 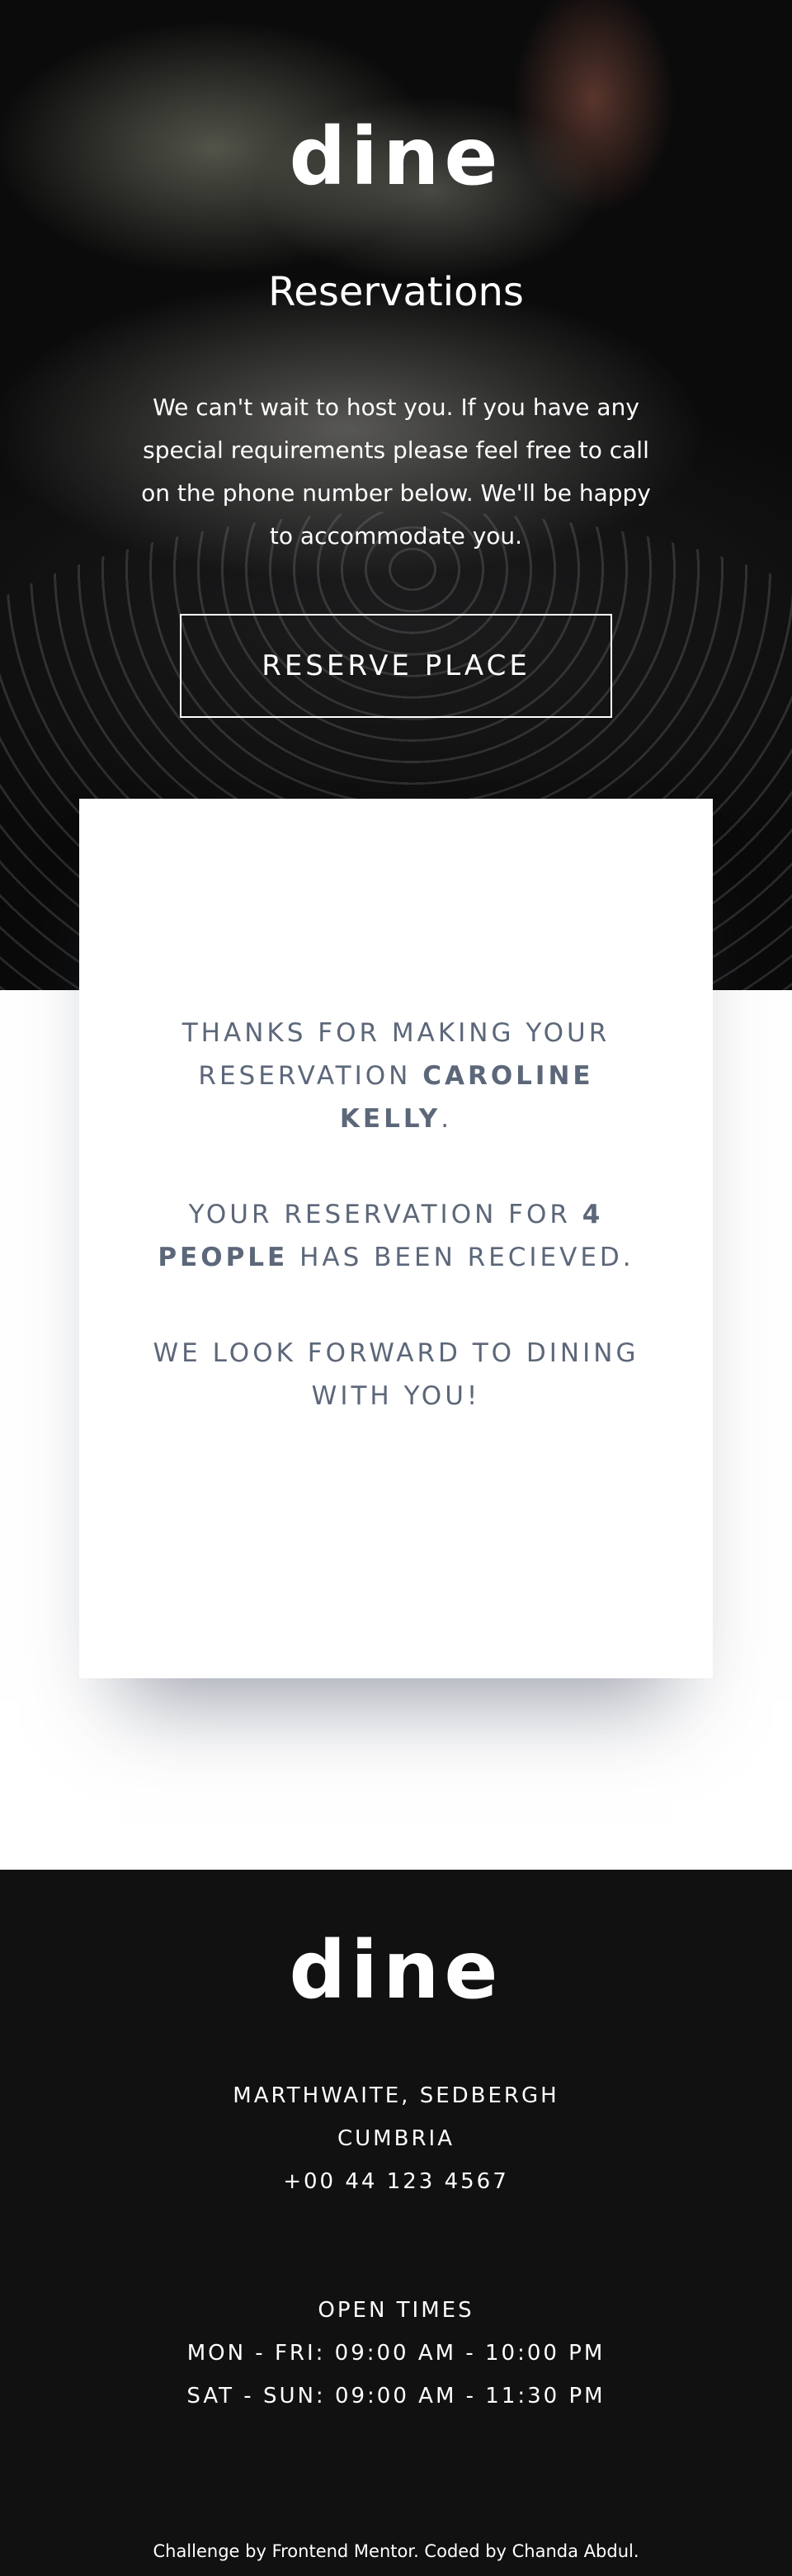 What do you see at coordinates (396, 2396) in the screenshot?
I see `hours-weekend: SAT - SUN: 09:00 AM - 11:30 PM` at bounding box center [396, 2396].